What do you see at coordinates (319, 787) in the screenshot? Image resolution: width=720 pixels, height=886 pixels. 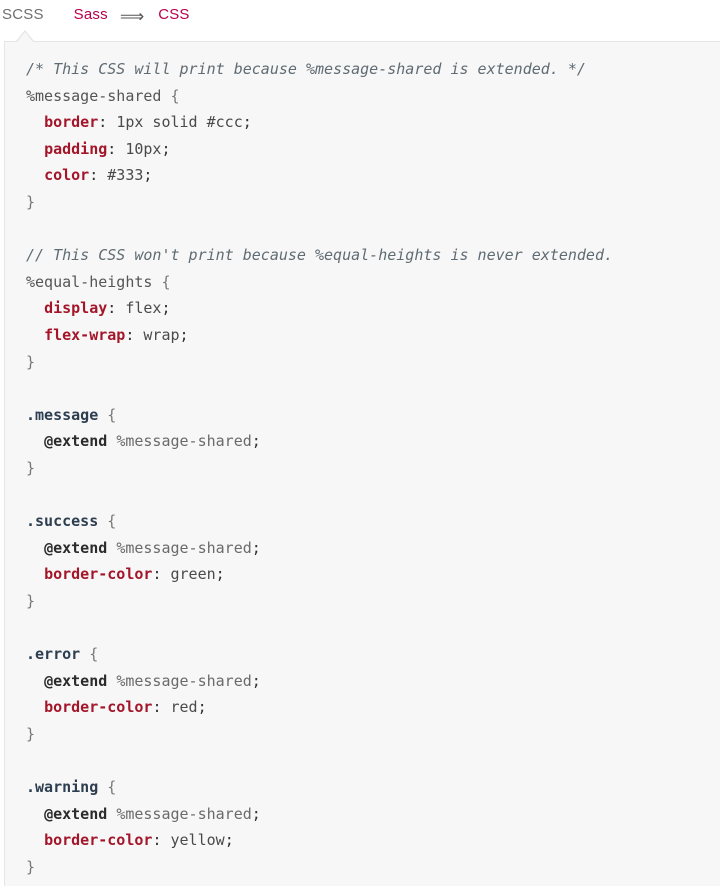 I see `code-line: .warning {` at bounding box center [319, 787].